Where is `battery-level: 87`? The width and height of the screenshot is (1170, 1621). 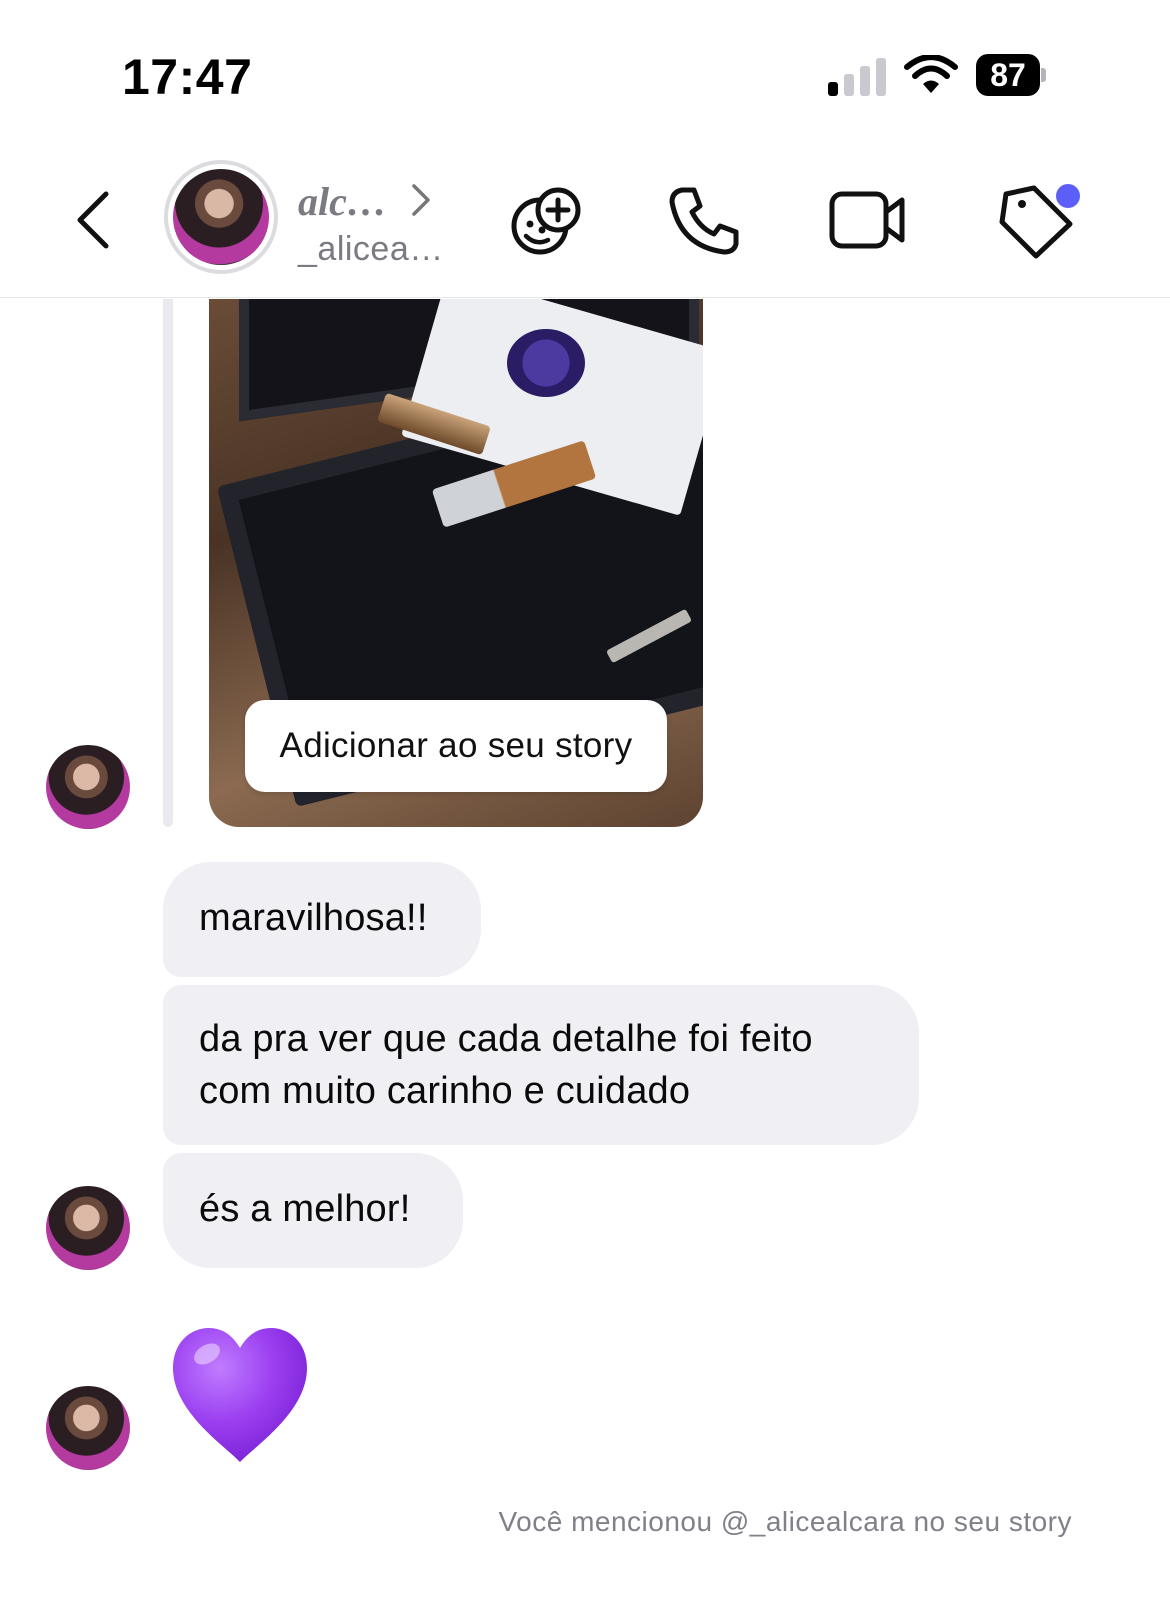
battery-level: 87 is located at coordinates (1008, 75).